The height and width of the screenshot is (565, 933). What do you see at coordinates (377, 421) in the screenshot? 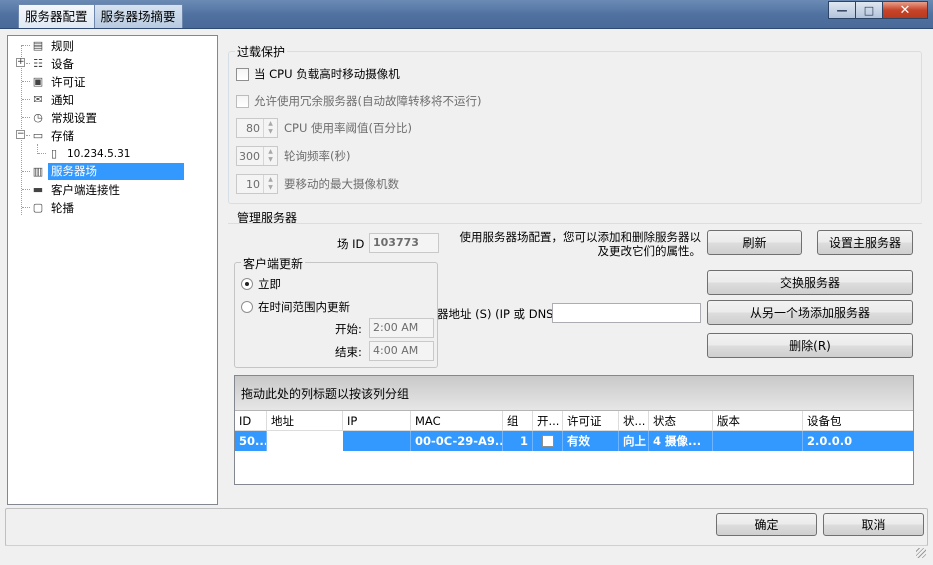
I see `column-header-ip: IP` at bounding box center [377, 421].